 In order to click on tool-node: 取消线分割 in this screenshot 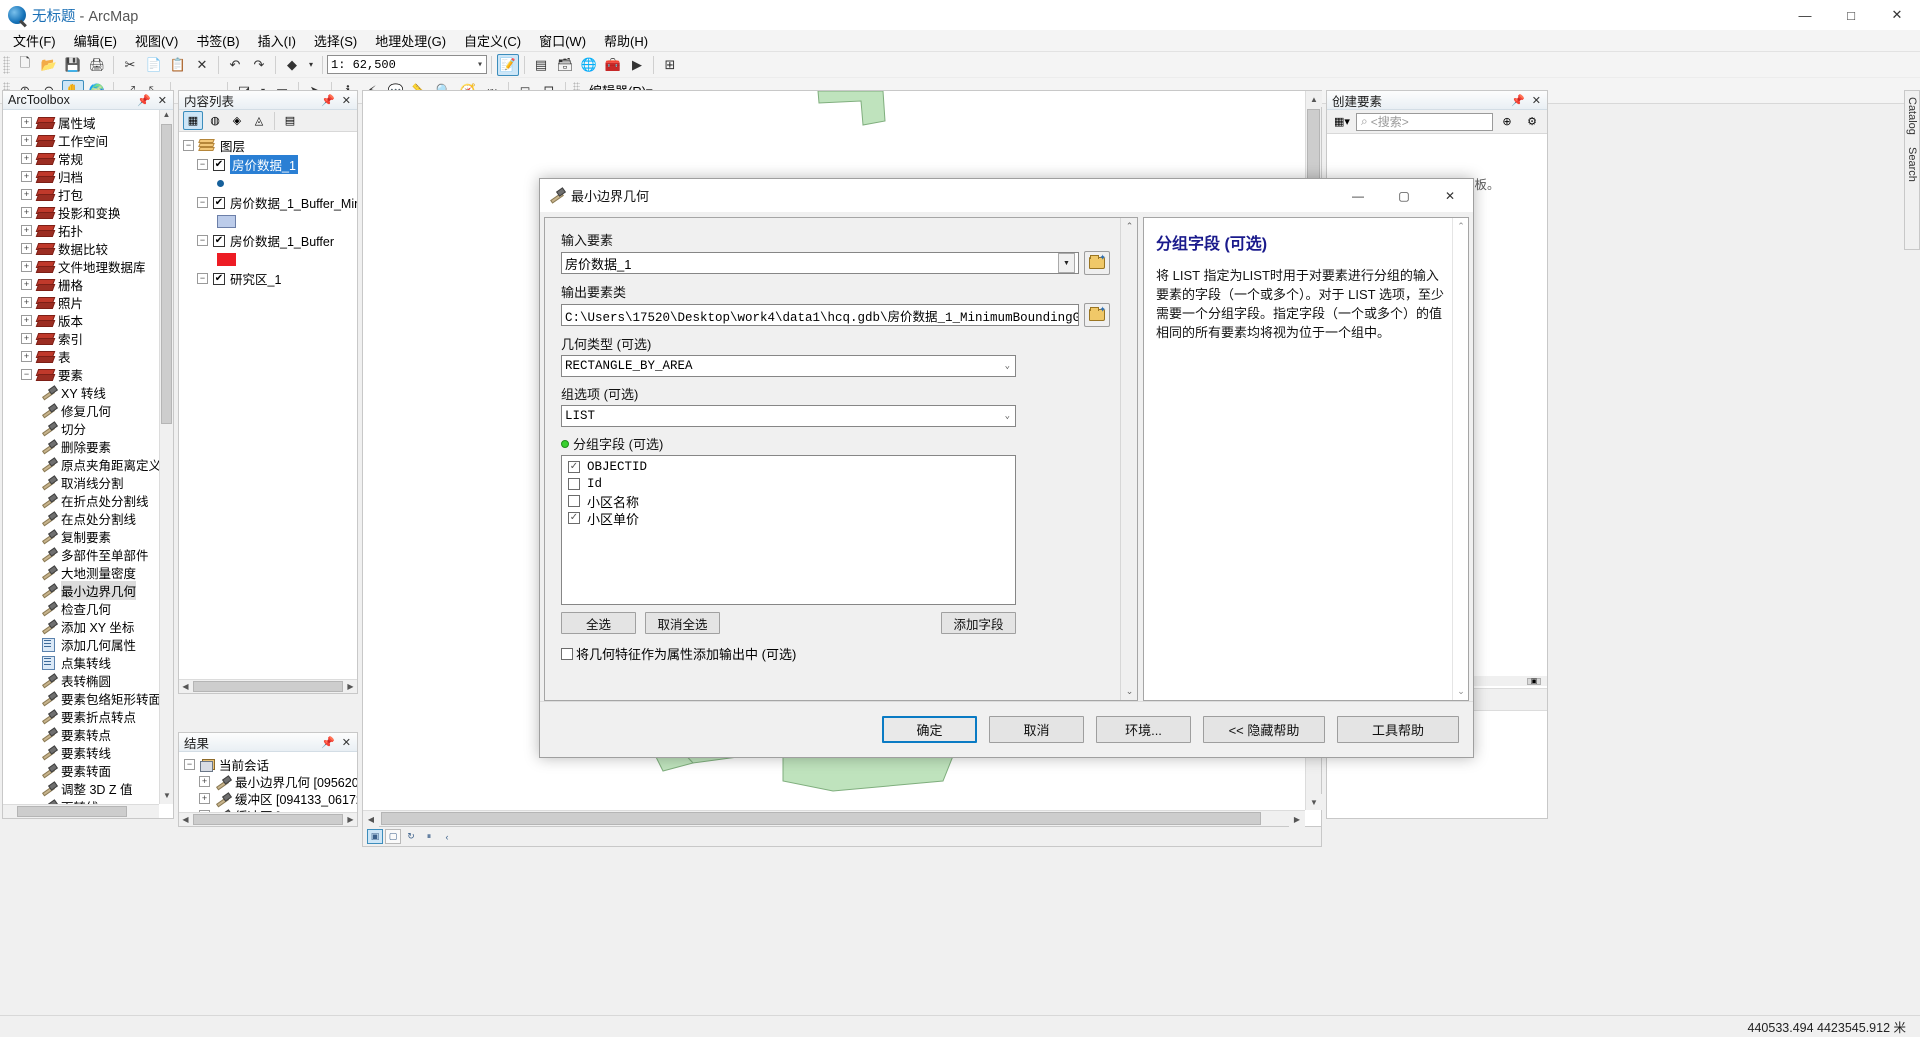, I will do `click(88, 482)`.